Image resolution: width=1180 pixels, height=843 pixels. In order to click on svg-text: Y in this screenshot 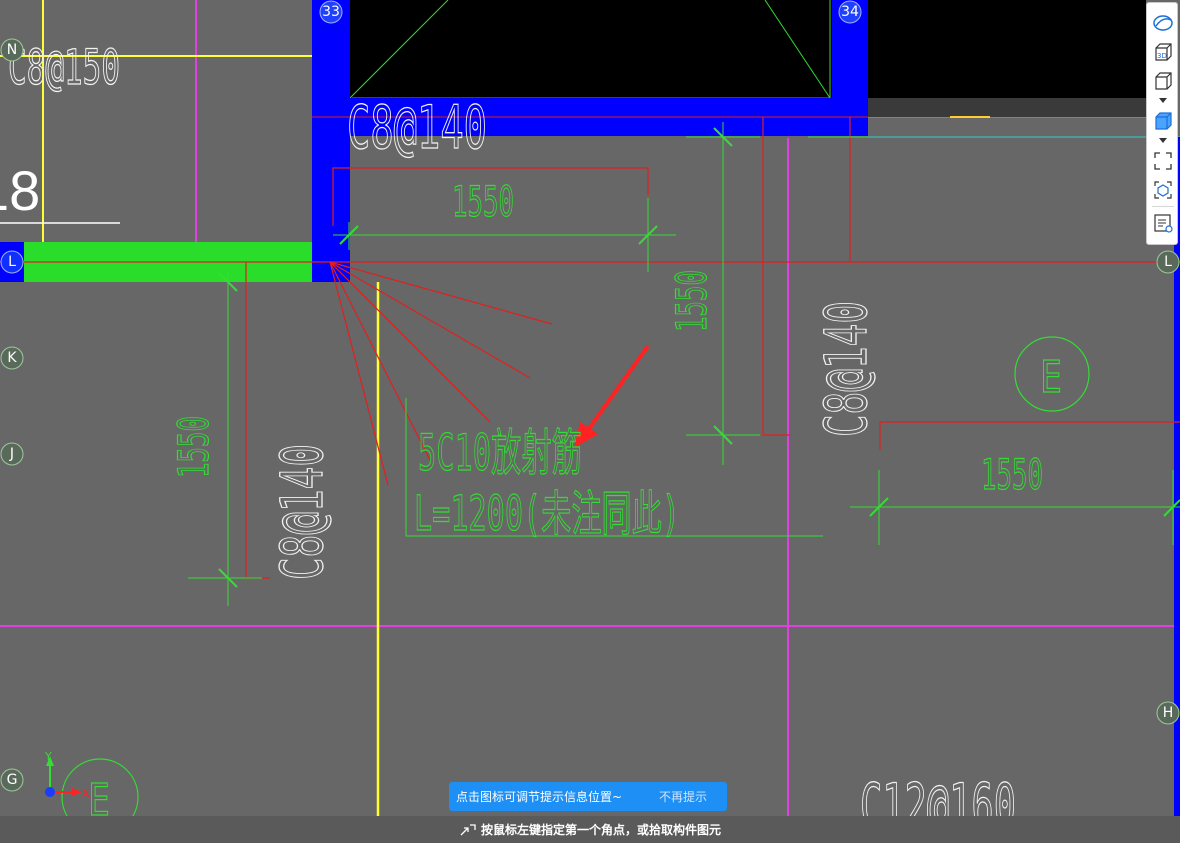, I will do `click(48, 756)`.